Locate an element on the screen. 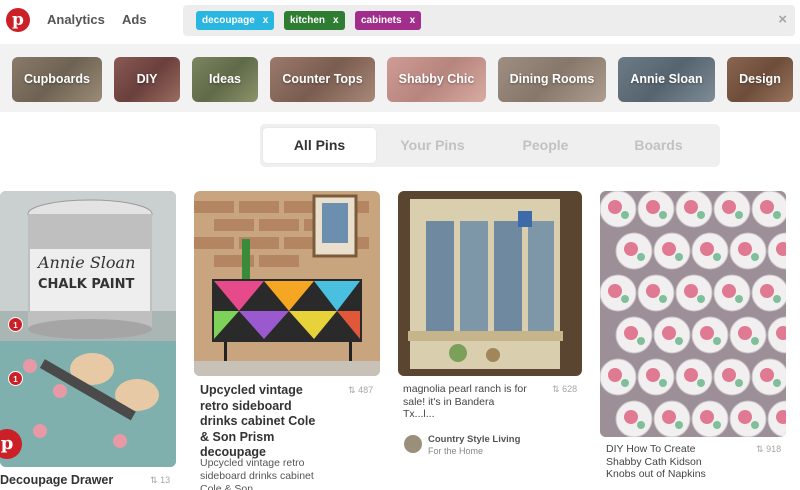 The height and width of the screenshot is (490, 800). board-thumbnail-icon is located at coordinates (413, 444).